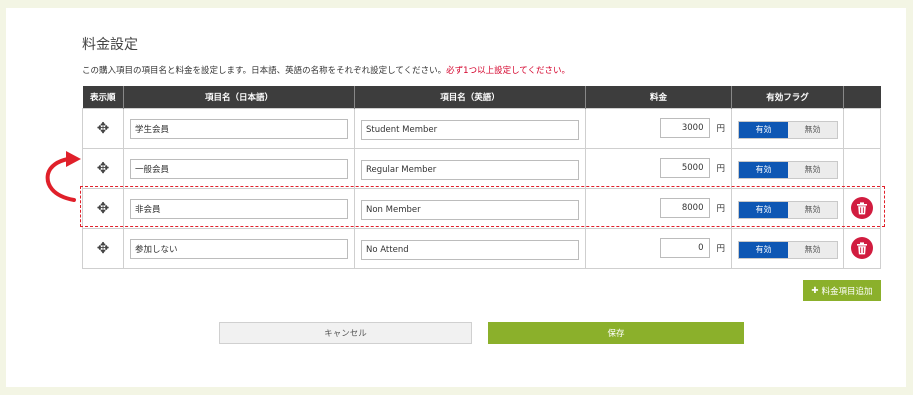  What do you see at coordinates (508, 71) in the screenshot?
I see `required-note: 必ず1つ以上設定してください。` at bounding box center [508, 71].